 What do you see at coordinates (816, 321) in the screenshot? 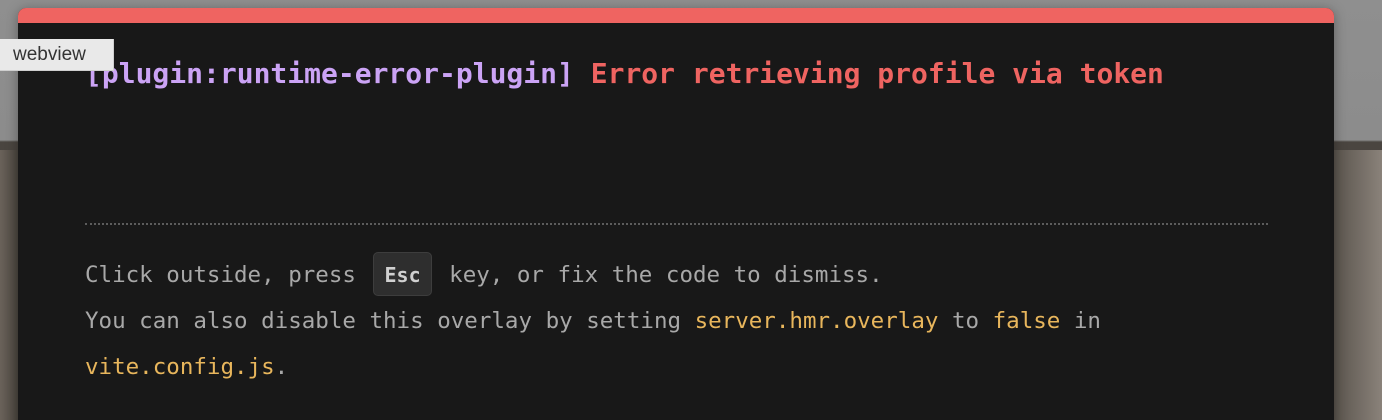
I see `setting-code: server.hmr.overlay` at bounding box center [816, 321].